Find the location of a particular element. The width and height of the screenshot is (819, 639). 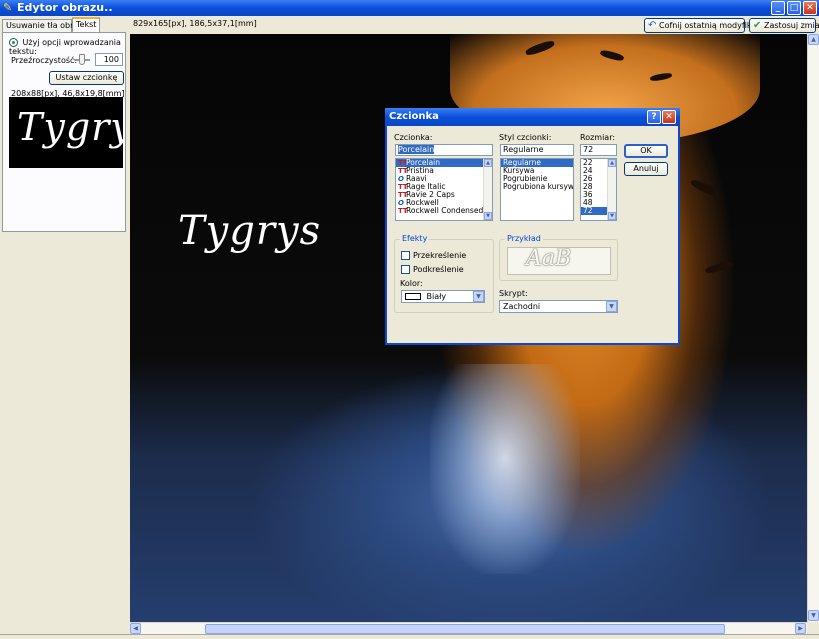

radio-selected-icon is located at coordinates (13, 42).